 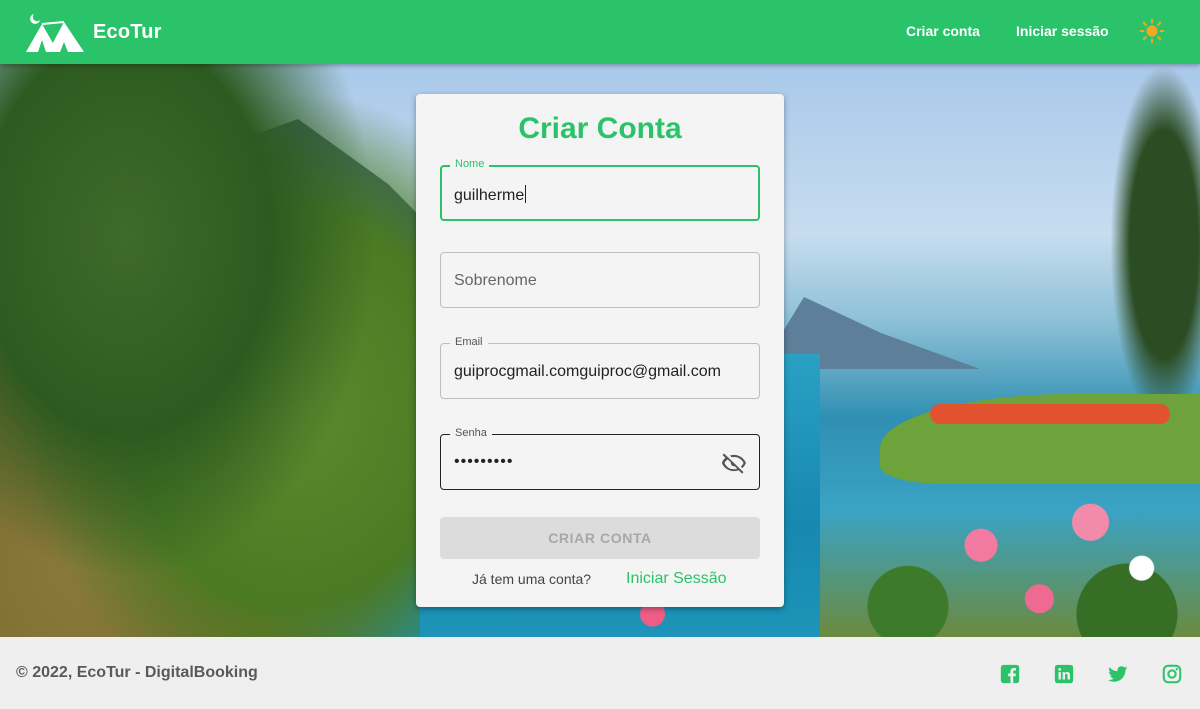 I want to click on flower-bed, so click(x=1050, y=414).